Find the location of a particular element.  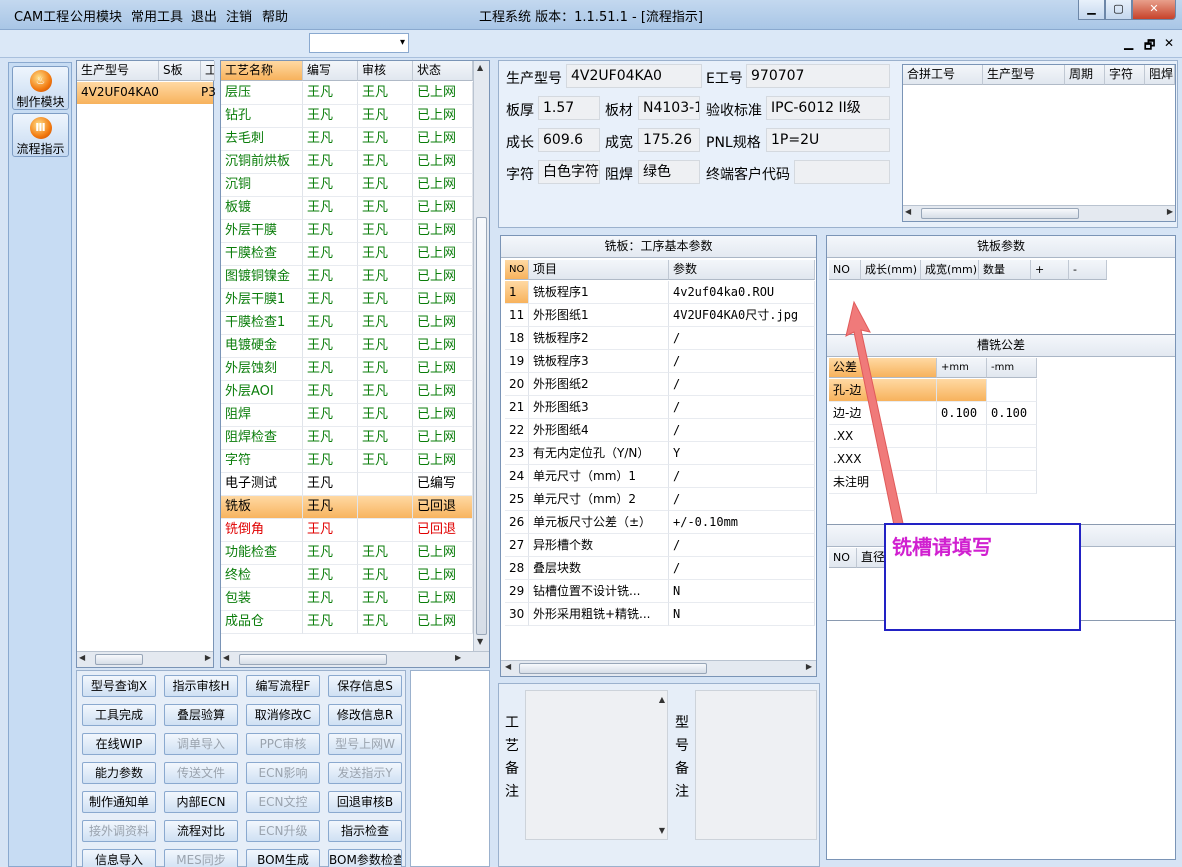

width-field: 175.26 is located at coordinates (669, 140).